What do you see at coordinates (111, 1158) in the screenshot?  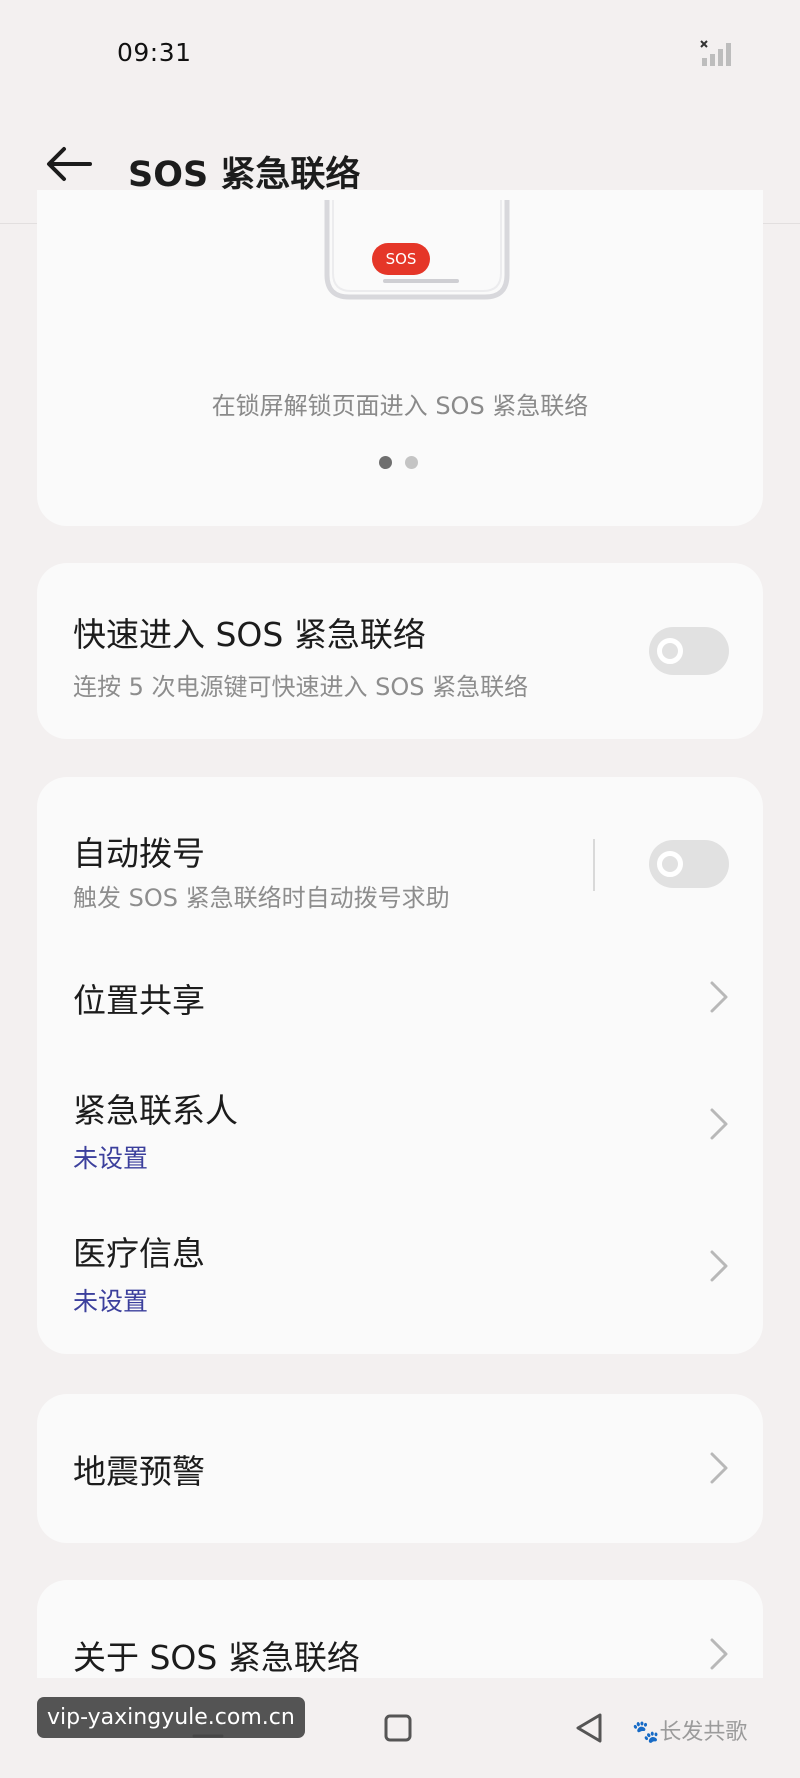 I see `emergency-contacts-status: 未设置` at bounding box center [111, 1158].